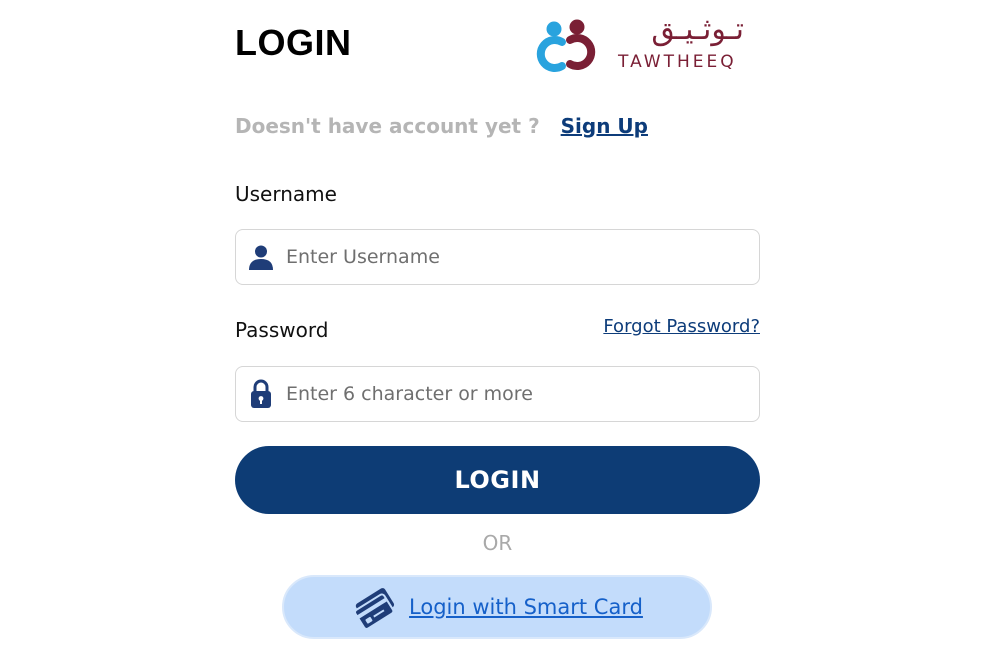 The width and height of the screenshot is (1000, 667). I want to click on smart-card-icon, so click(376, 607).